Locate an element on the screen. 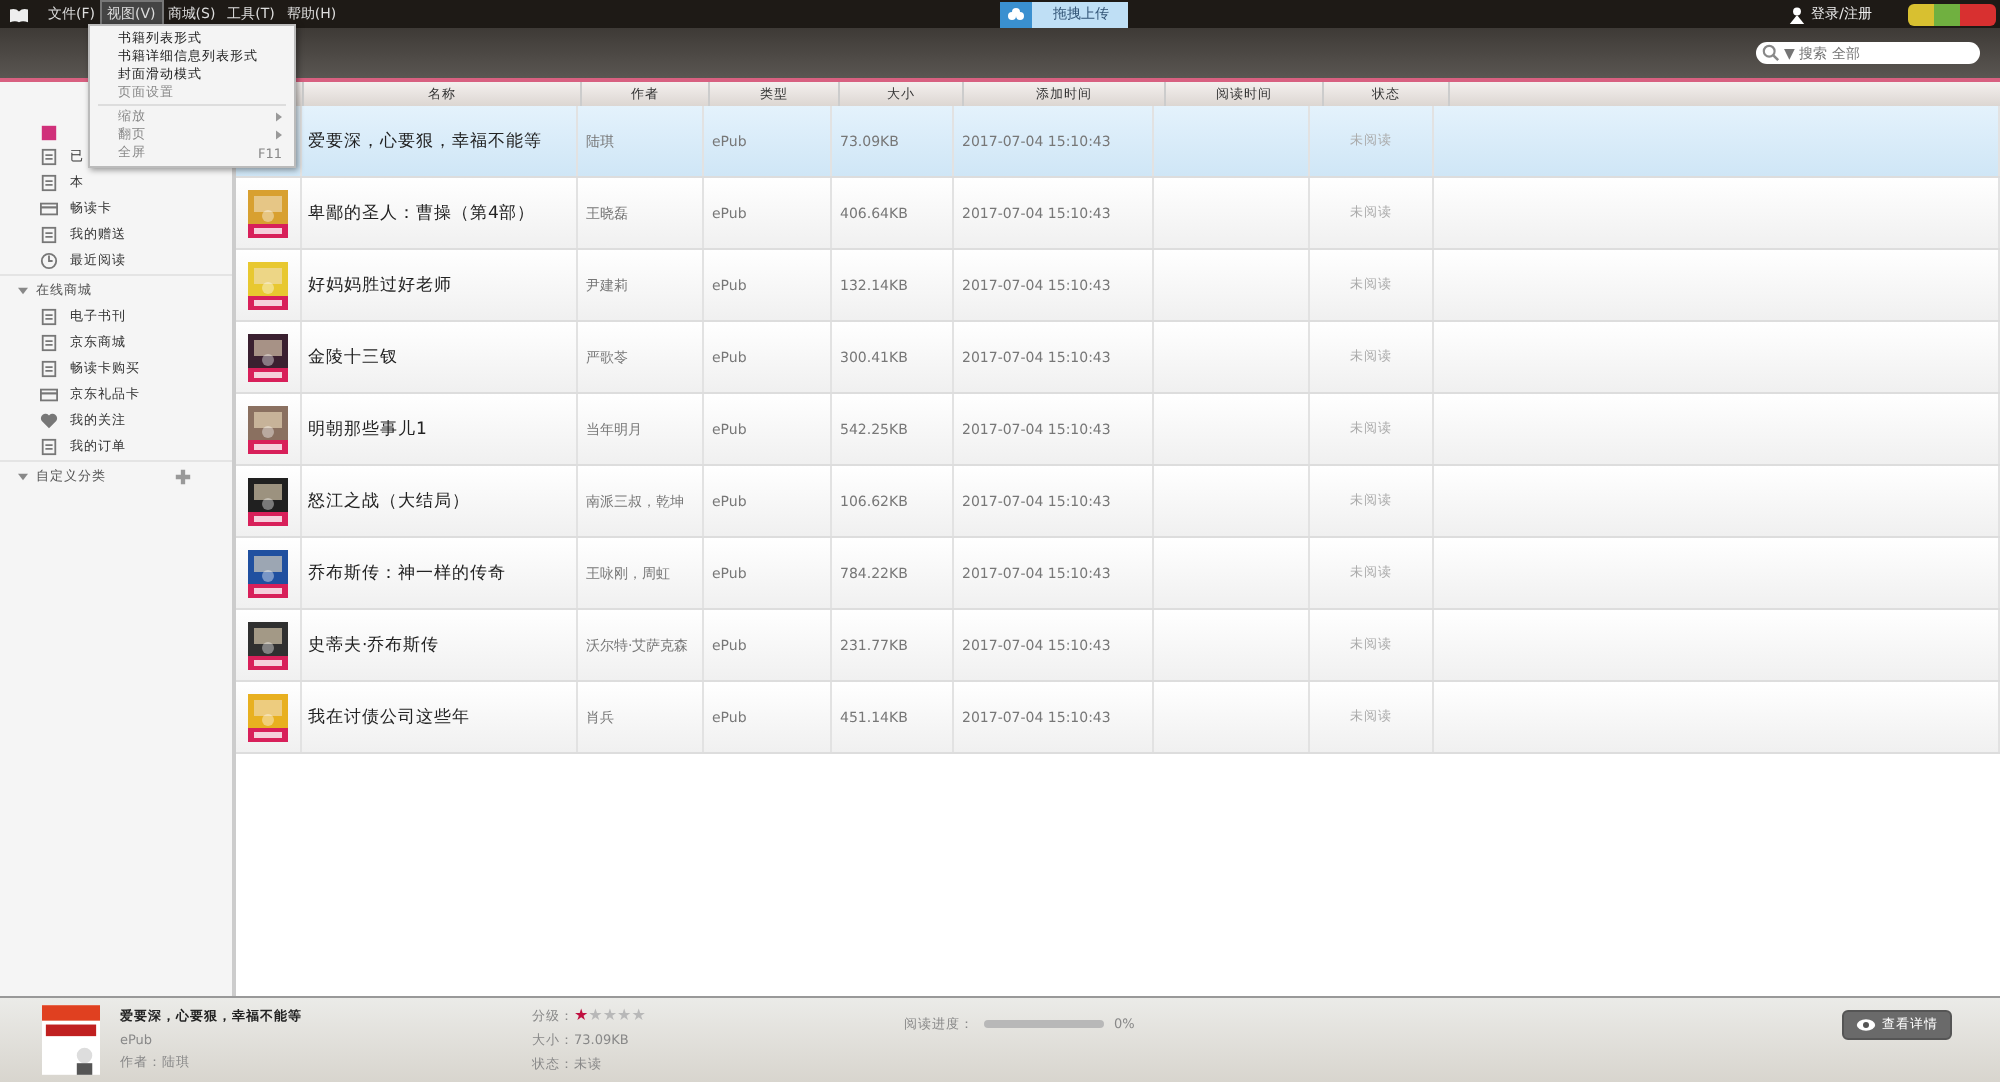  table-cell: 好妈妈胜过好老师 is located at coordinates (440, 285).